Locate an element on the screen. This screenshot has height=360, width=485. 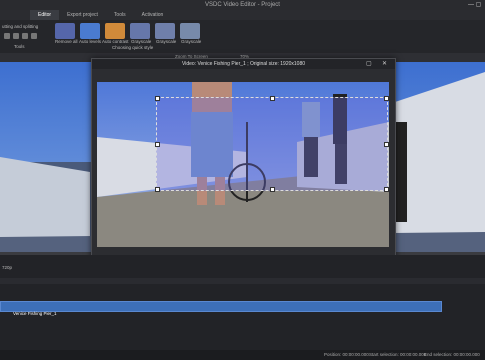
status-start-selection: Start selection: 00:00:00.000 is located at coordinates (398, 354).